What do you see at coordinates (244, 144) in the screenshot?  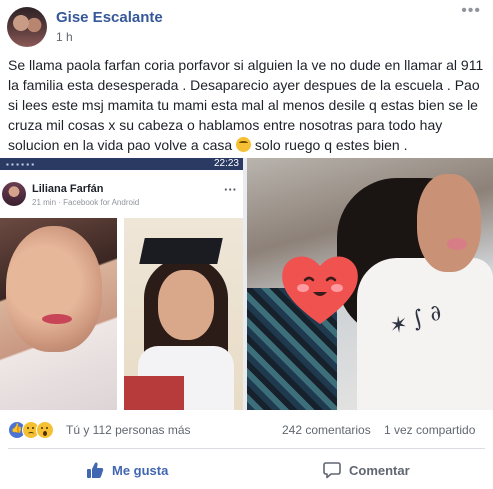 I see `sad-face-emoji-icon` at bounding box center [244, 144].